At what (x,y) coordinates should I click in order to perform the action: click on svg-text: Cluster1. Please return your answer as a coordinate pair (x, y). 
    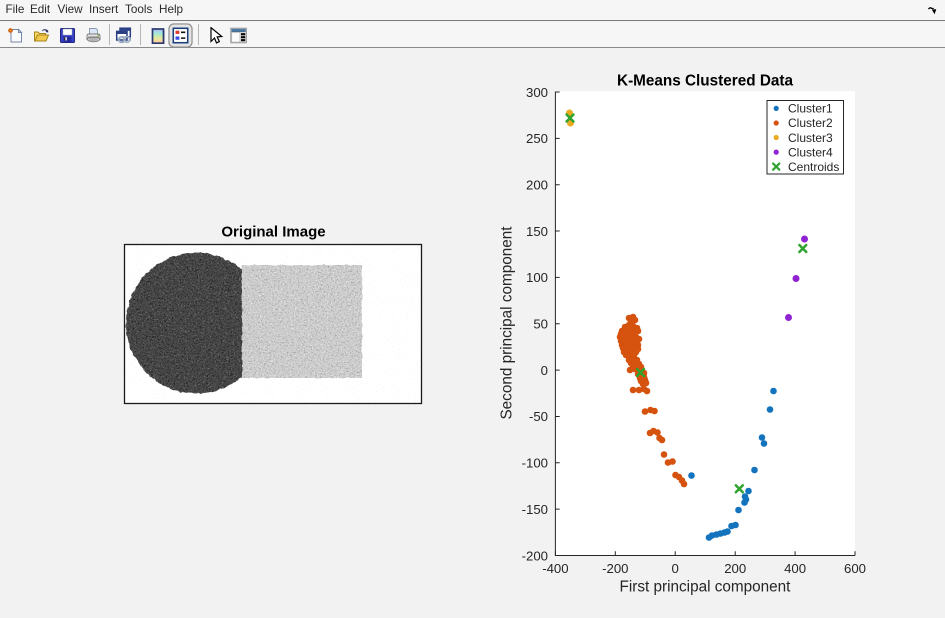
    Looking at the image, I should click on (810, 109).